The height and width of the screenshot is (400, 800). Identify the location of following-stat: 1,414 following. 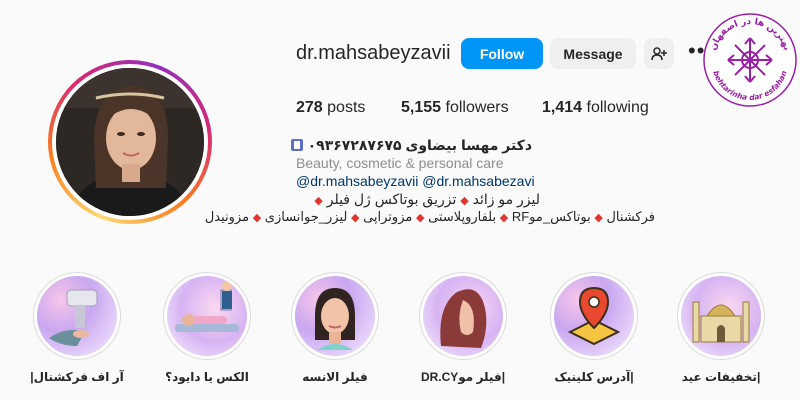
(595, 108).